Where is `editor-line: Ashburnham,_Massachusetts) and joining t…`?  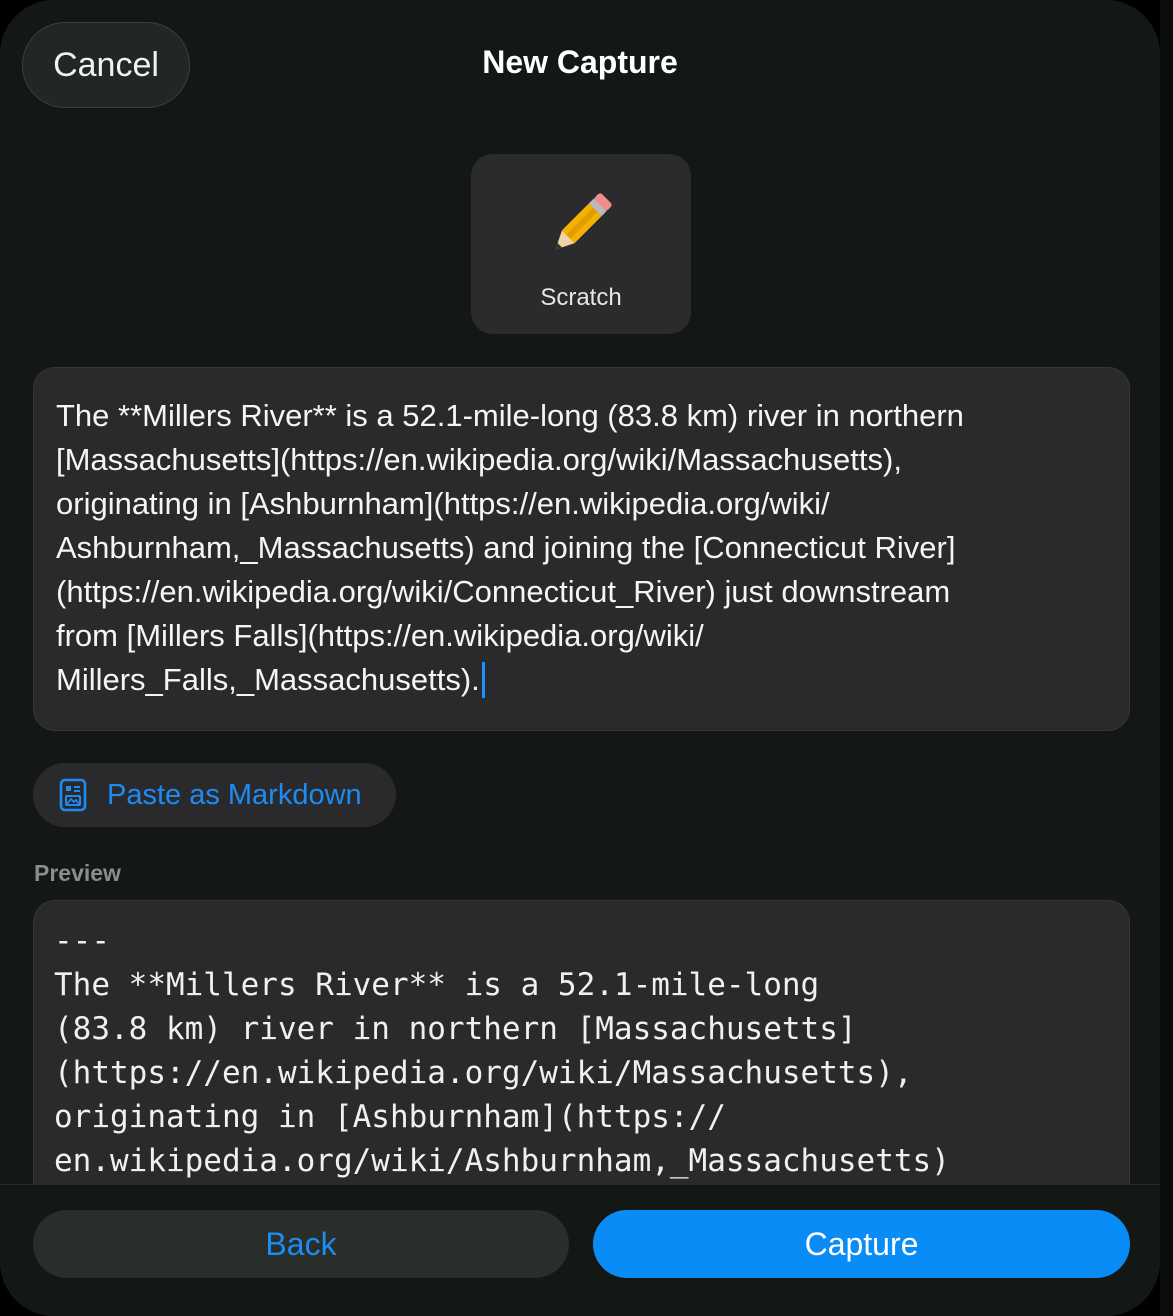
editor-line: Ashburnham,_Massachusetts) and joining t… is located at coordinates (506, 547).